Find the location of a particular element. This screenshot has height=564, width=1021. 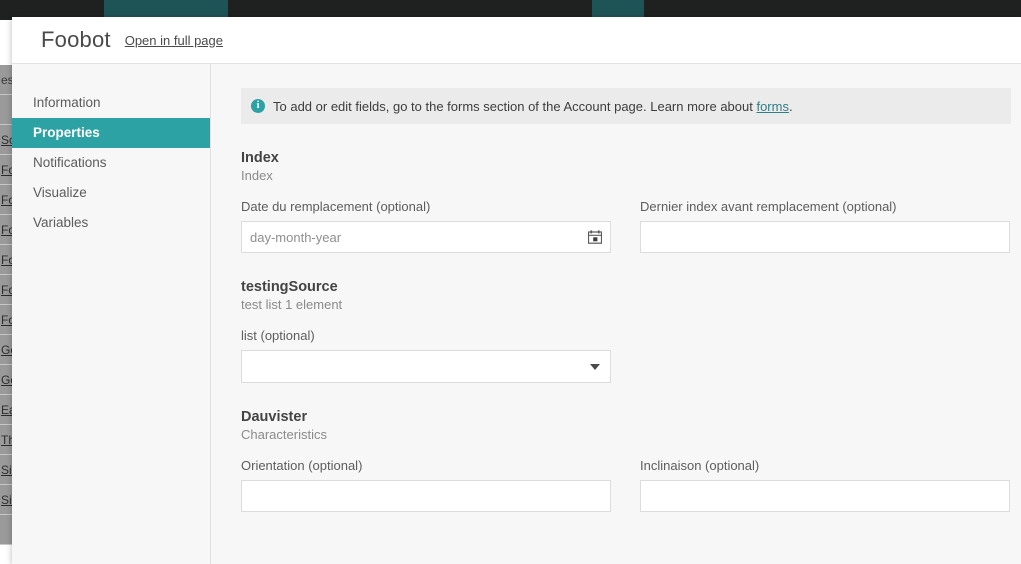

form-field: Orientation (optional) is located at coordinates (426, 485).